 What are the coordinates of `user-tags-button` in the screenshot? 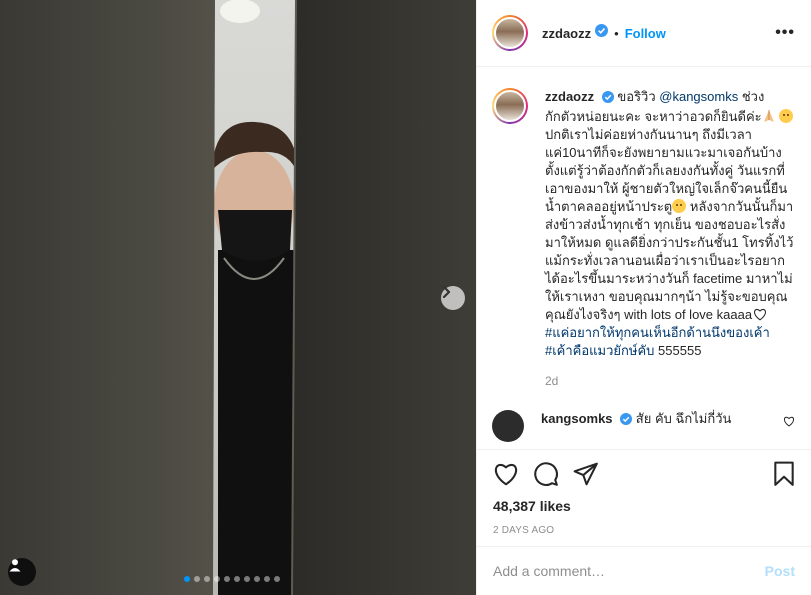 It's located at (22, 572).